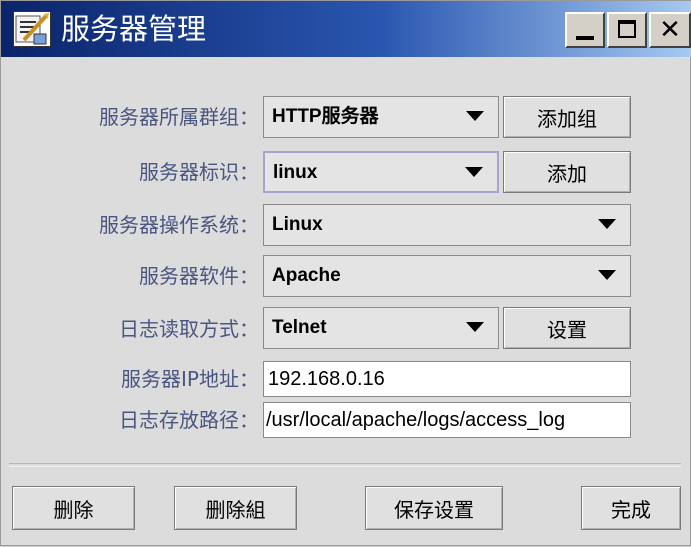  I want to click on server-id-select: linux, so click(381, 172).